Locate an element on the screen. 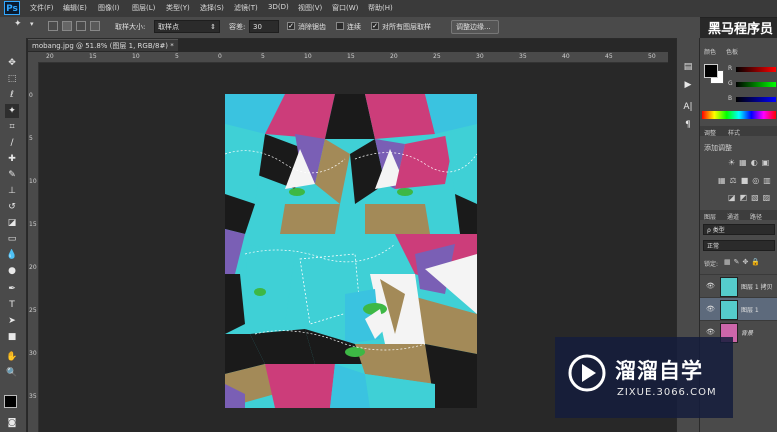 The width and height of the screenshot is (777, 432). tab-adjustments: 调整 is located at coordinates (710, 132).